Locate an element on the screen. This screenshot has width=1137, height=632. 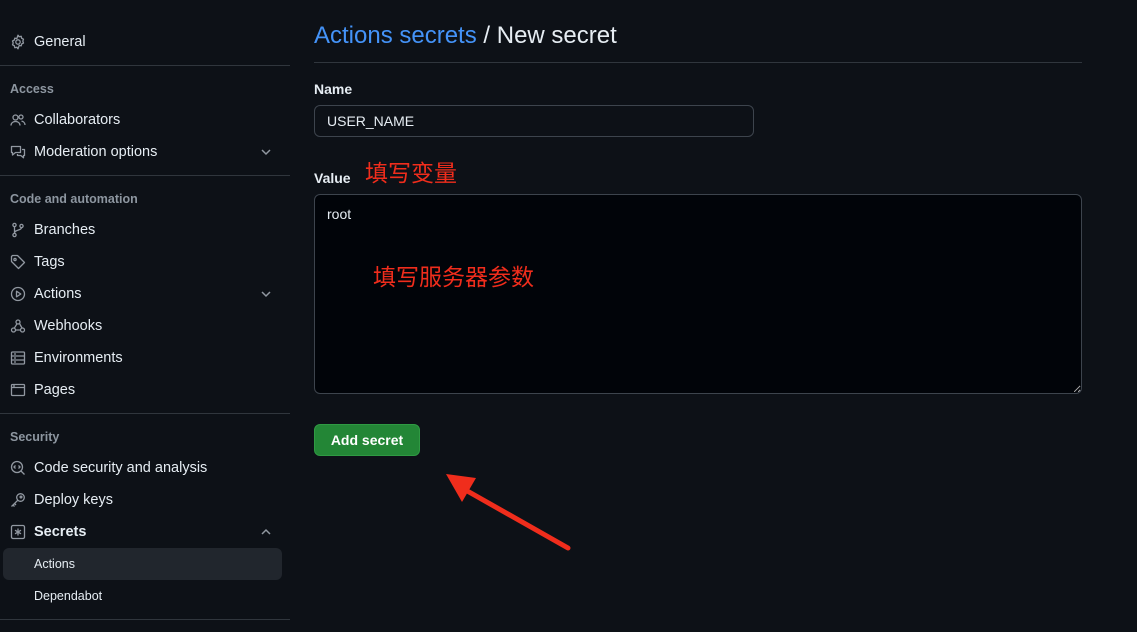
sidebar-item-secrets: Secrets is located at coordinates (145, 532).